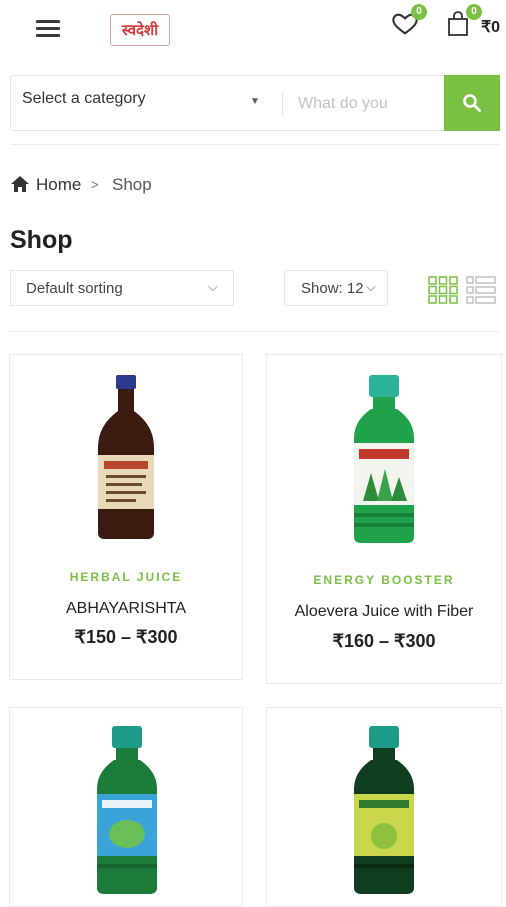  What do you see at coordinates (126, 637) in the screenshot?
I see `product-price: ₹150 – ₹300` at bounding box center [126, 637].